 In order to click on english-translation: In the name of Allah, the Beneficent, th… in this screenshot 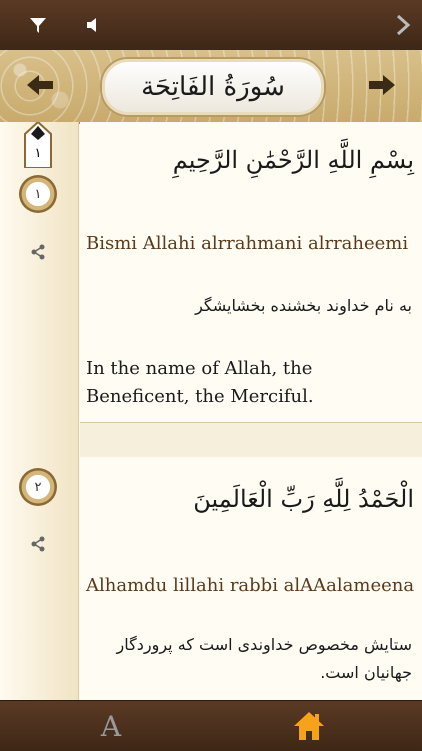, I will do `click(200, 382)`.